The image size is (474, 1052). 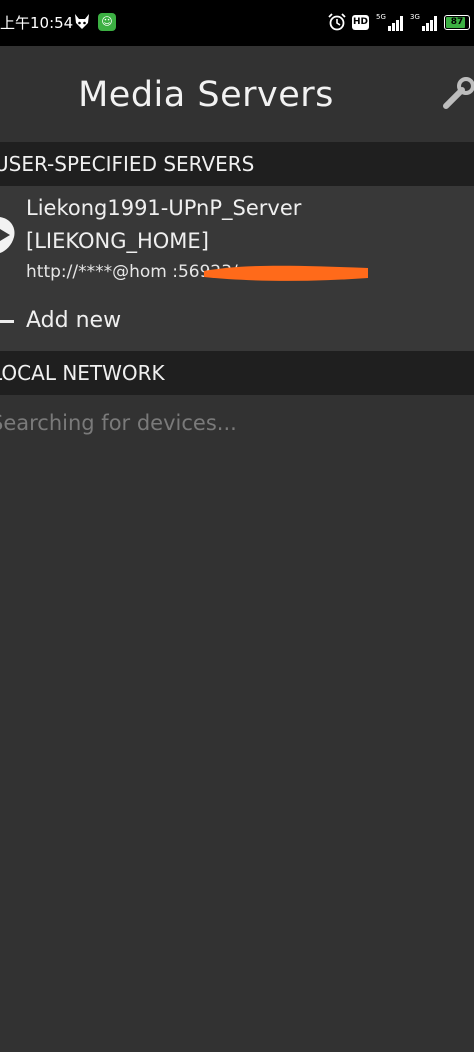 I want to click on signal-icon: 5G, so click(x=389, y=22).